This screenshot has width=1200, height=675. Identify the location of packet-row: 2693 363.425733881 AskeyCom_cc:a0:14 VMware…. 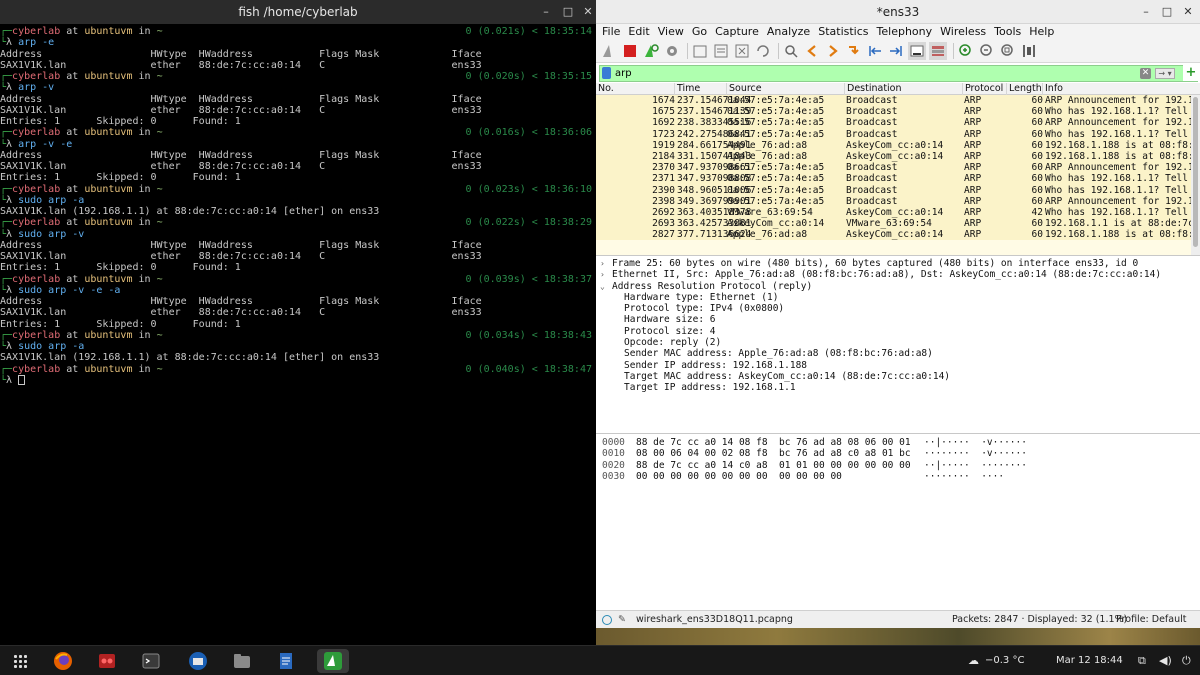
(898, 224).